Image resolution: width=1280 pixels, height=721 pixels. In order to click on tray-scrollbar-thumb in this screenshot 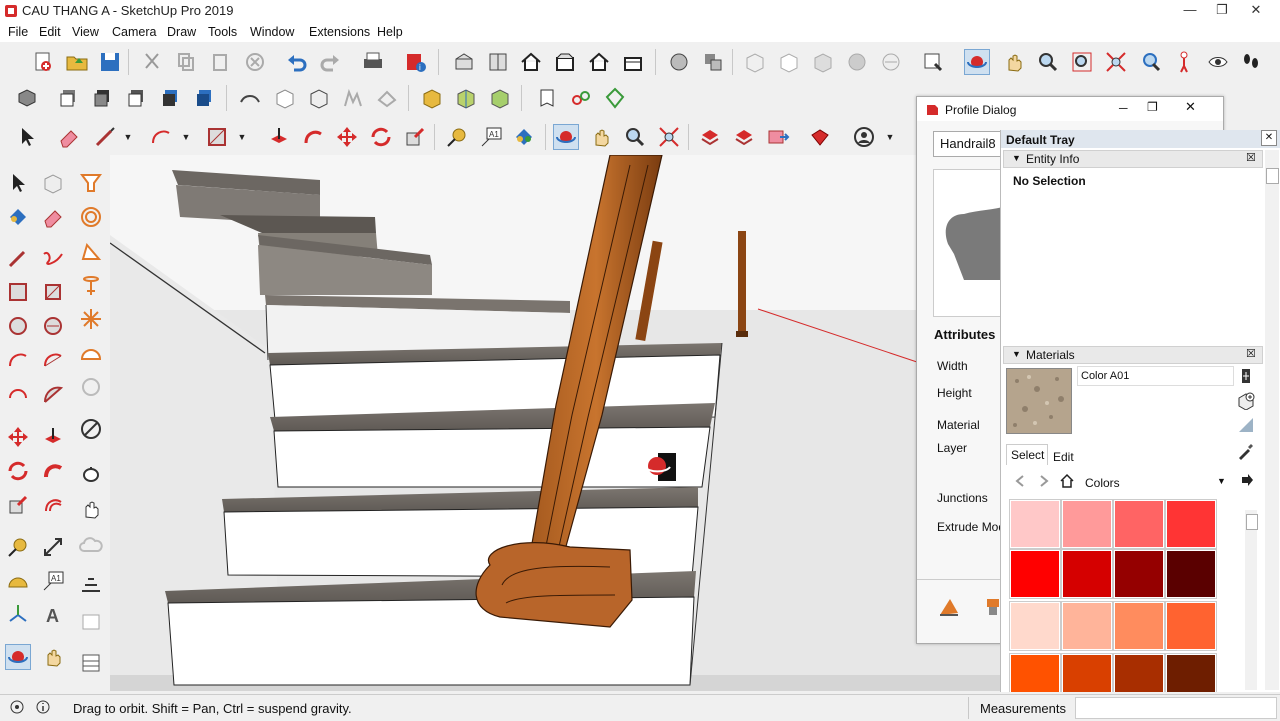, I will do `click(1272, 176)`.